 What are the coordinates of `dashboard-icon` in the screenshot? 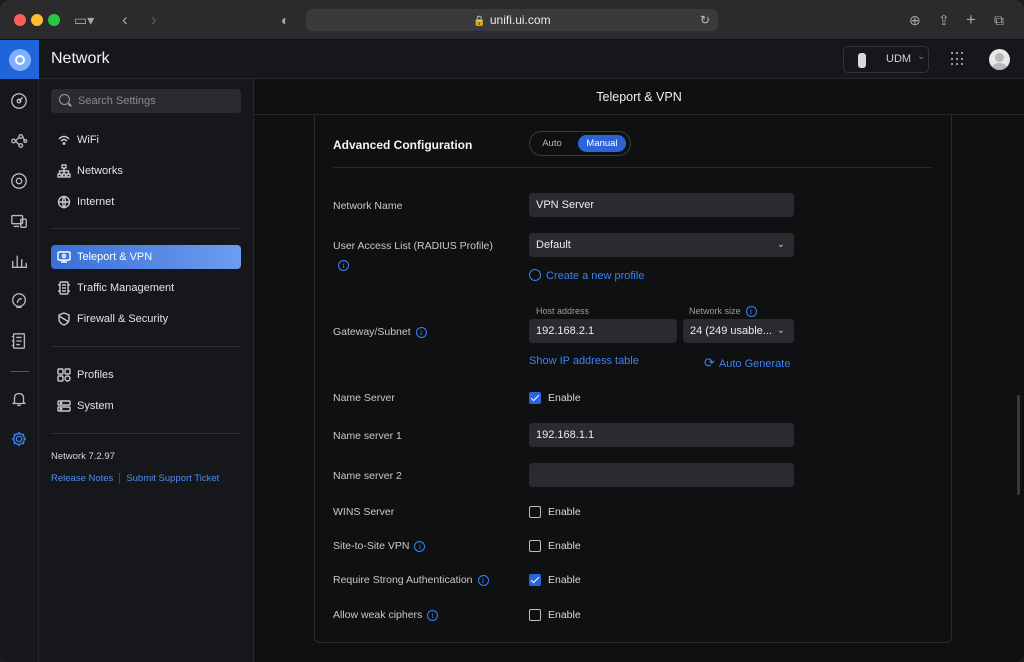 It's located at (19, 101).